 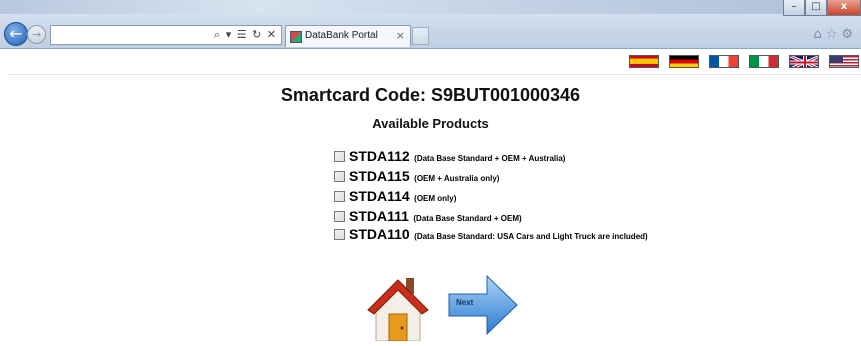 I want to click on next-button: Next, so click(x=483, y=305).